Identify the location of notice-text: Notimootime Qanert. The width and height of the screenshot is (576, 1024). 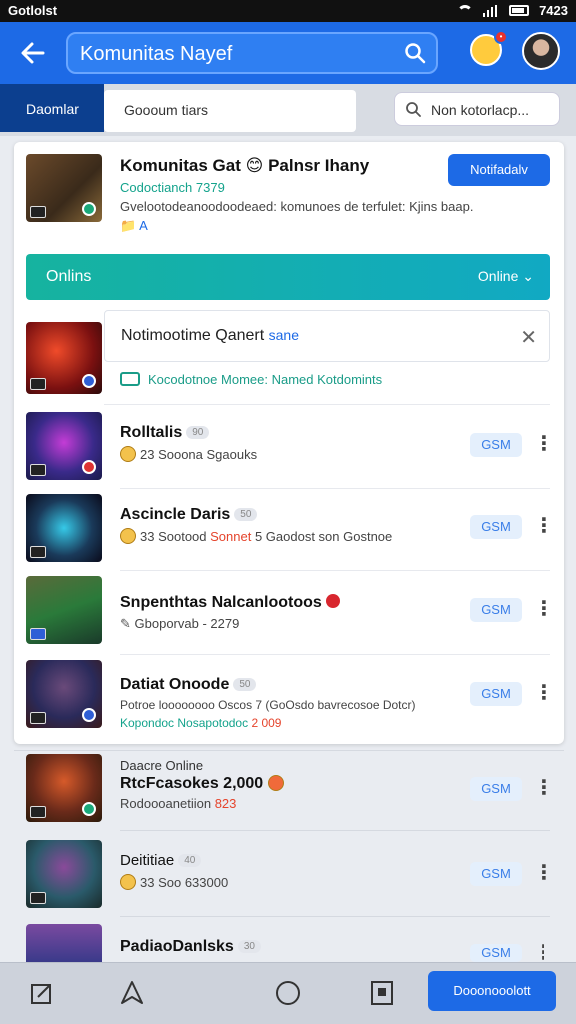
(193, 335).